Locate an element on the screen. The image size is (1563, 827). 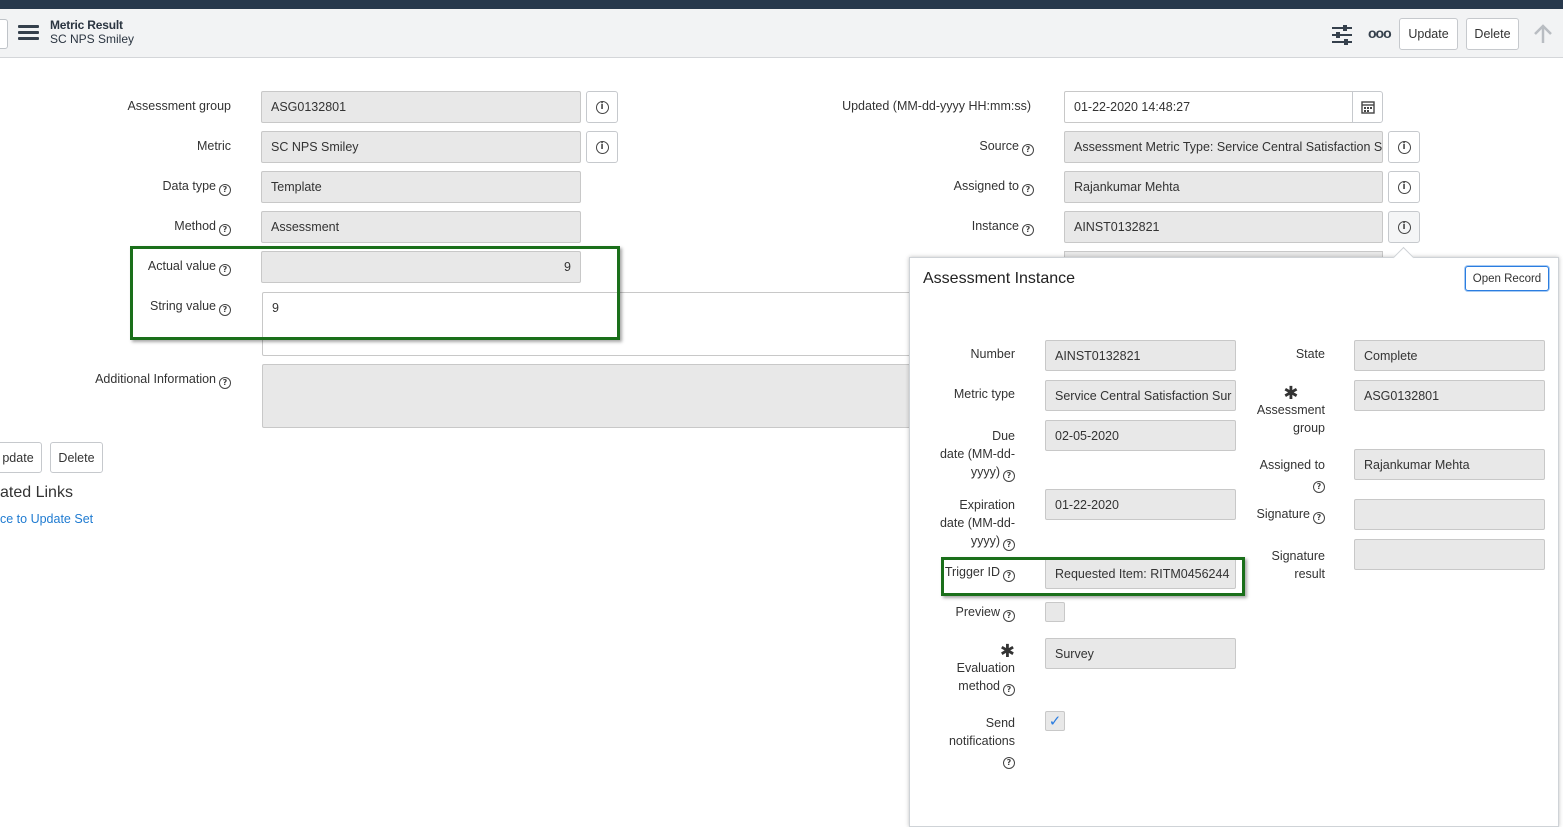
header-delete-button: Delete is located at coordinates (1492, 34).